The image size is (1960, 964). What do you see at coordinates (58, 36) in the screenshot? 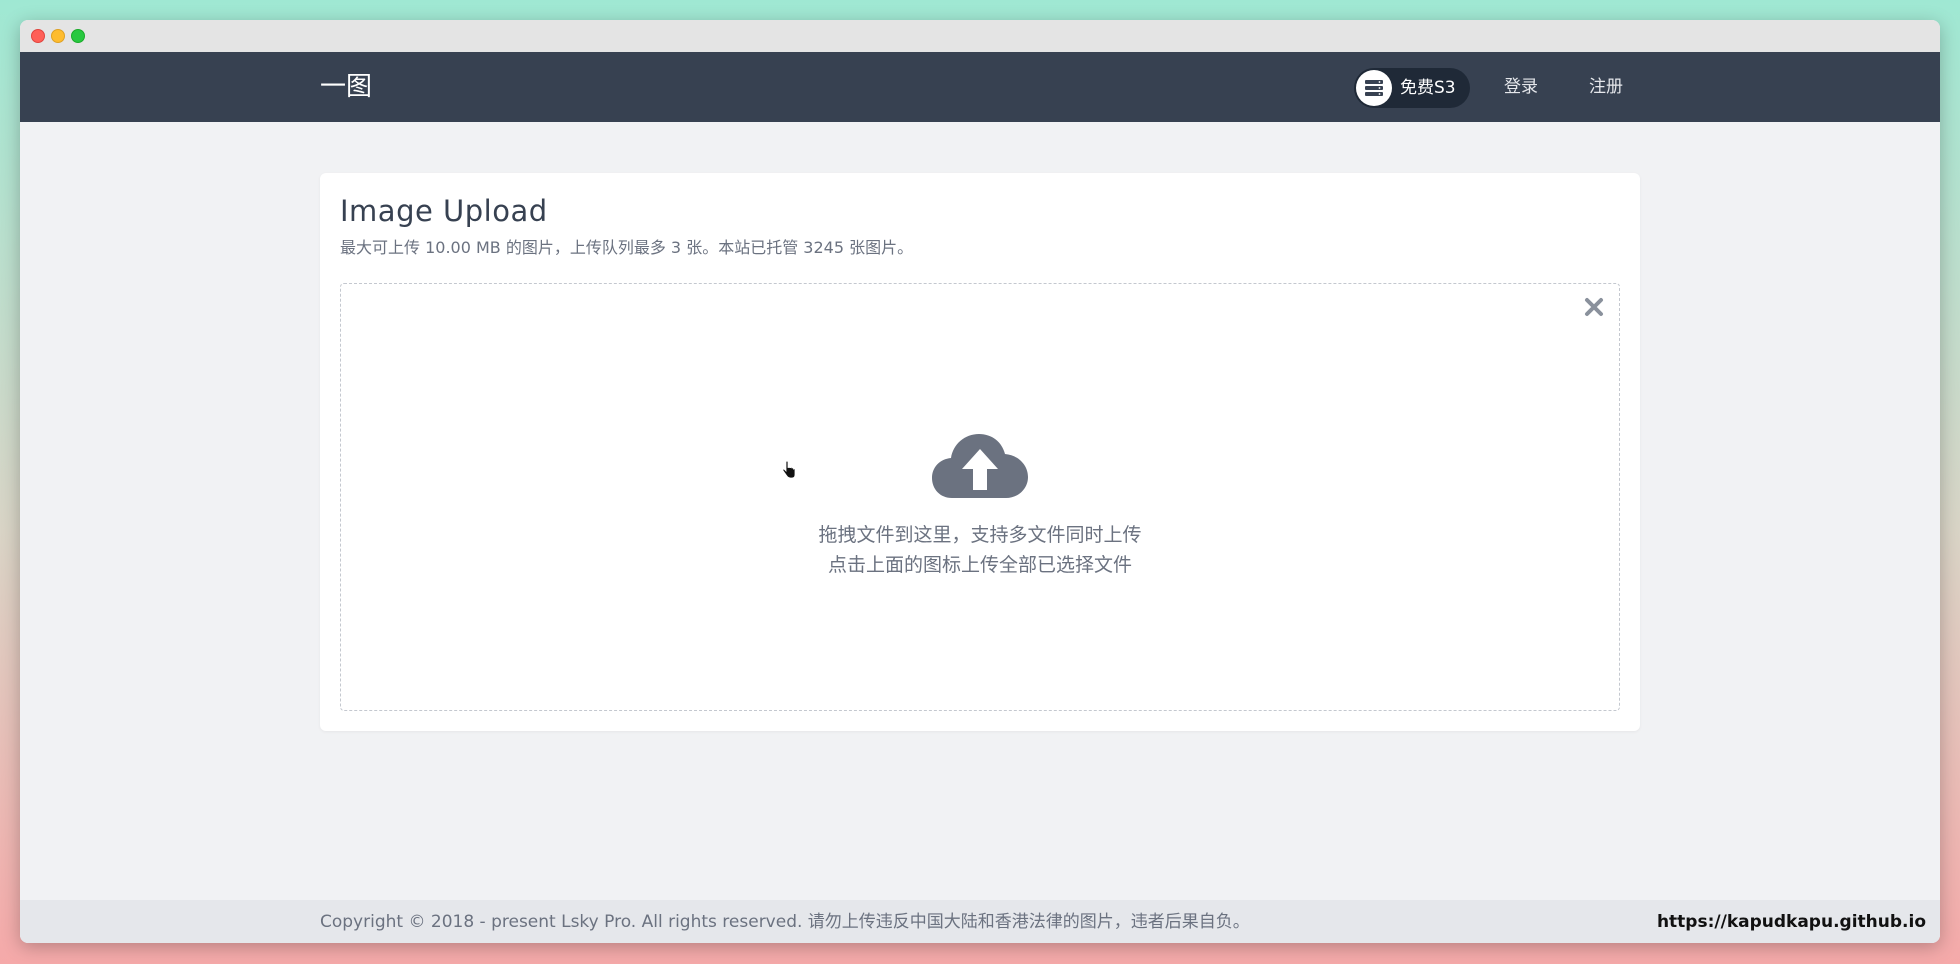
I see `minimize-window-button` at bounding box center [58, 36].